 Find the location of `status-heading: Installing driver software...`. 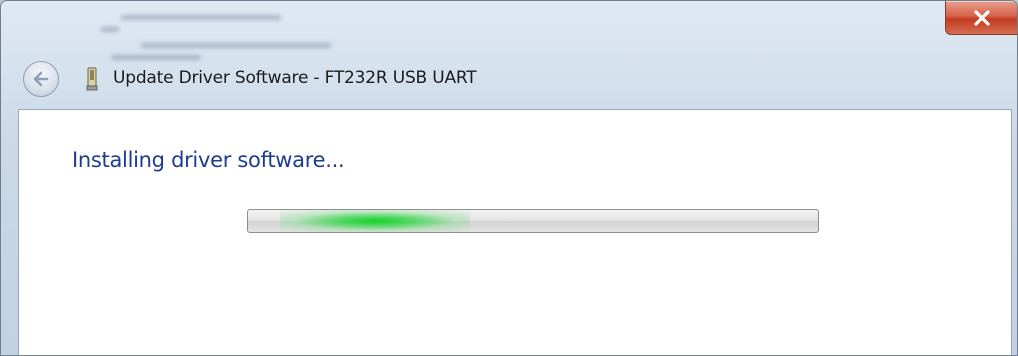

status-heading: Installing driver software... is located at coordinates (208, 160).